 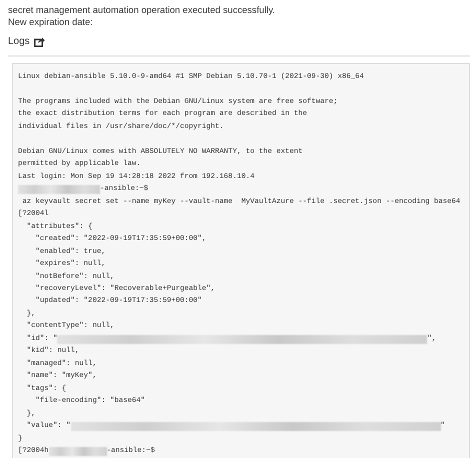 I want to click on redacted-text, so click(x=77, y=451).